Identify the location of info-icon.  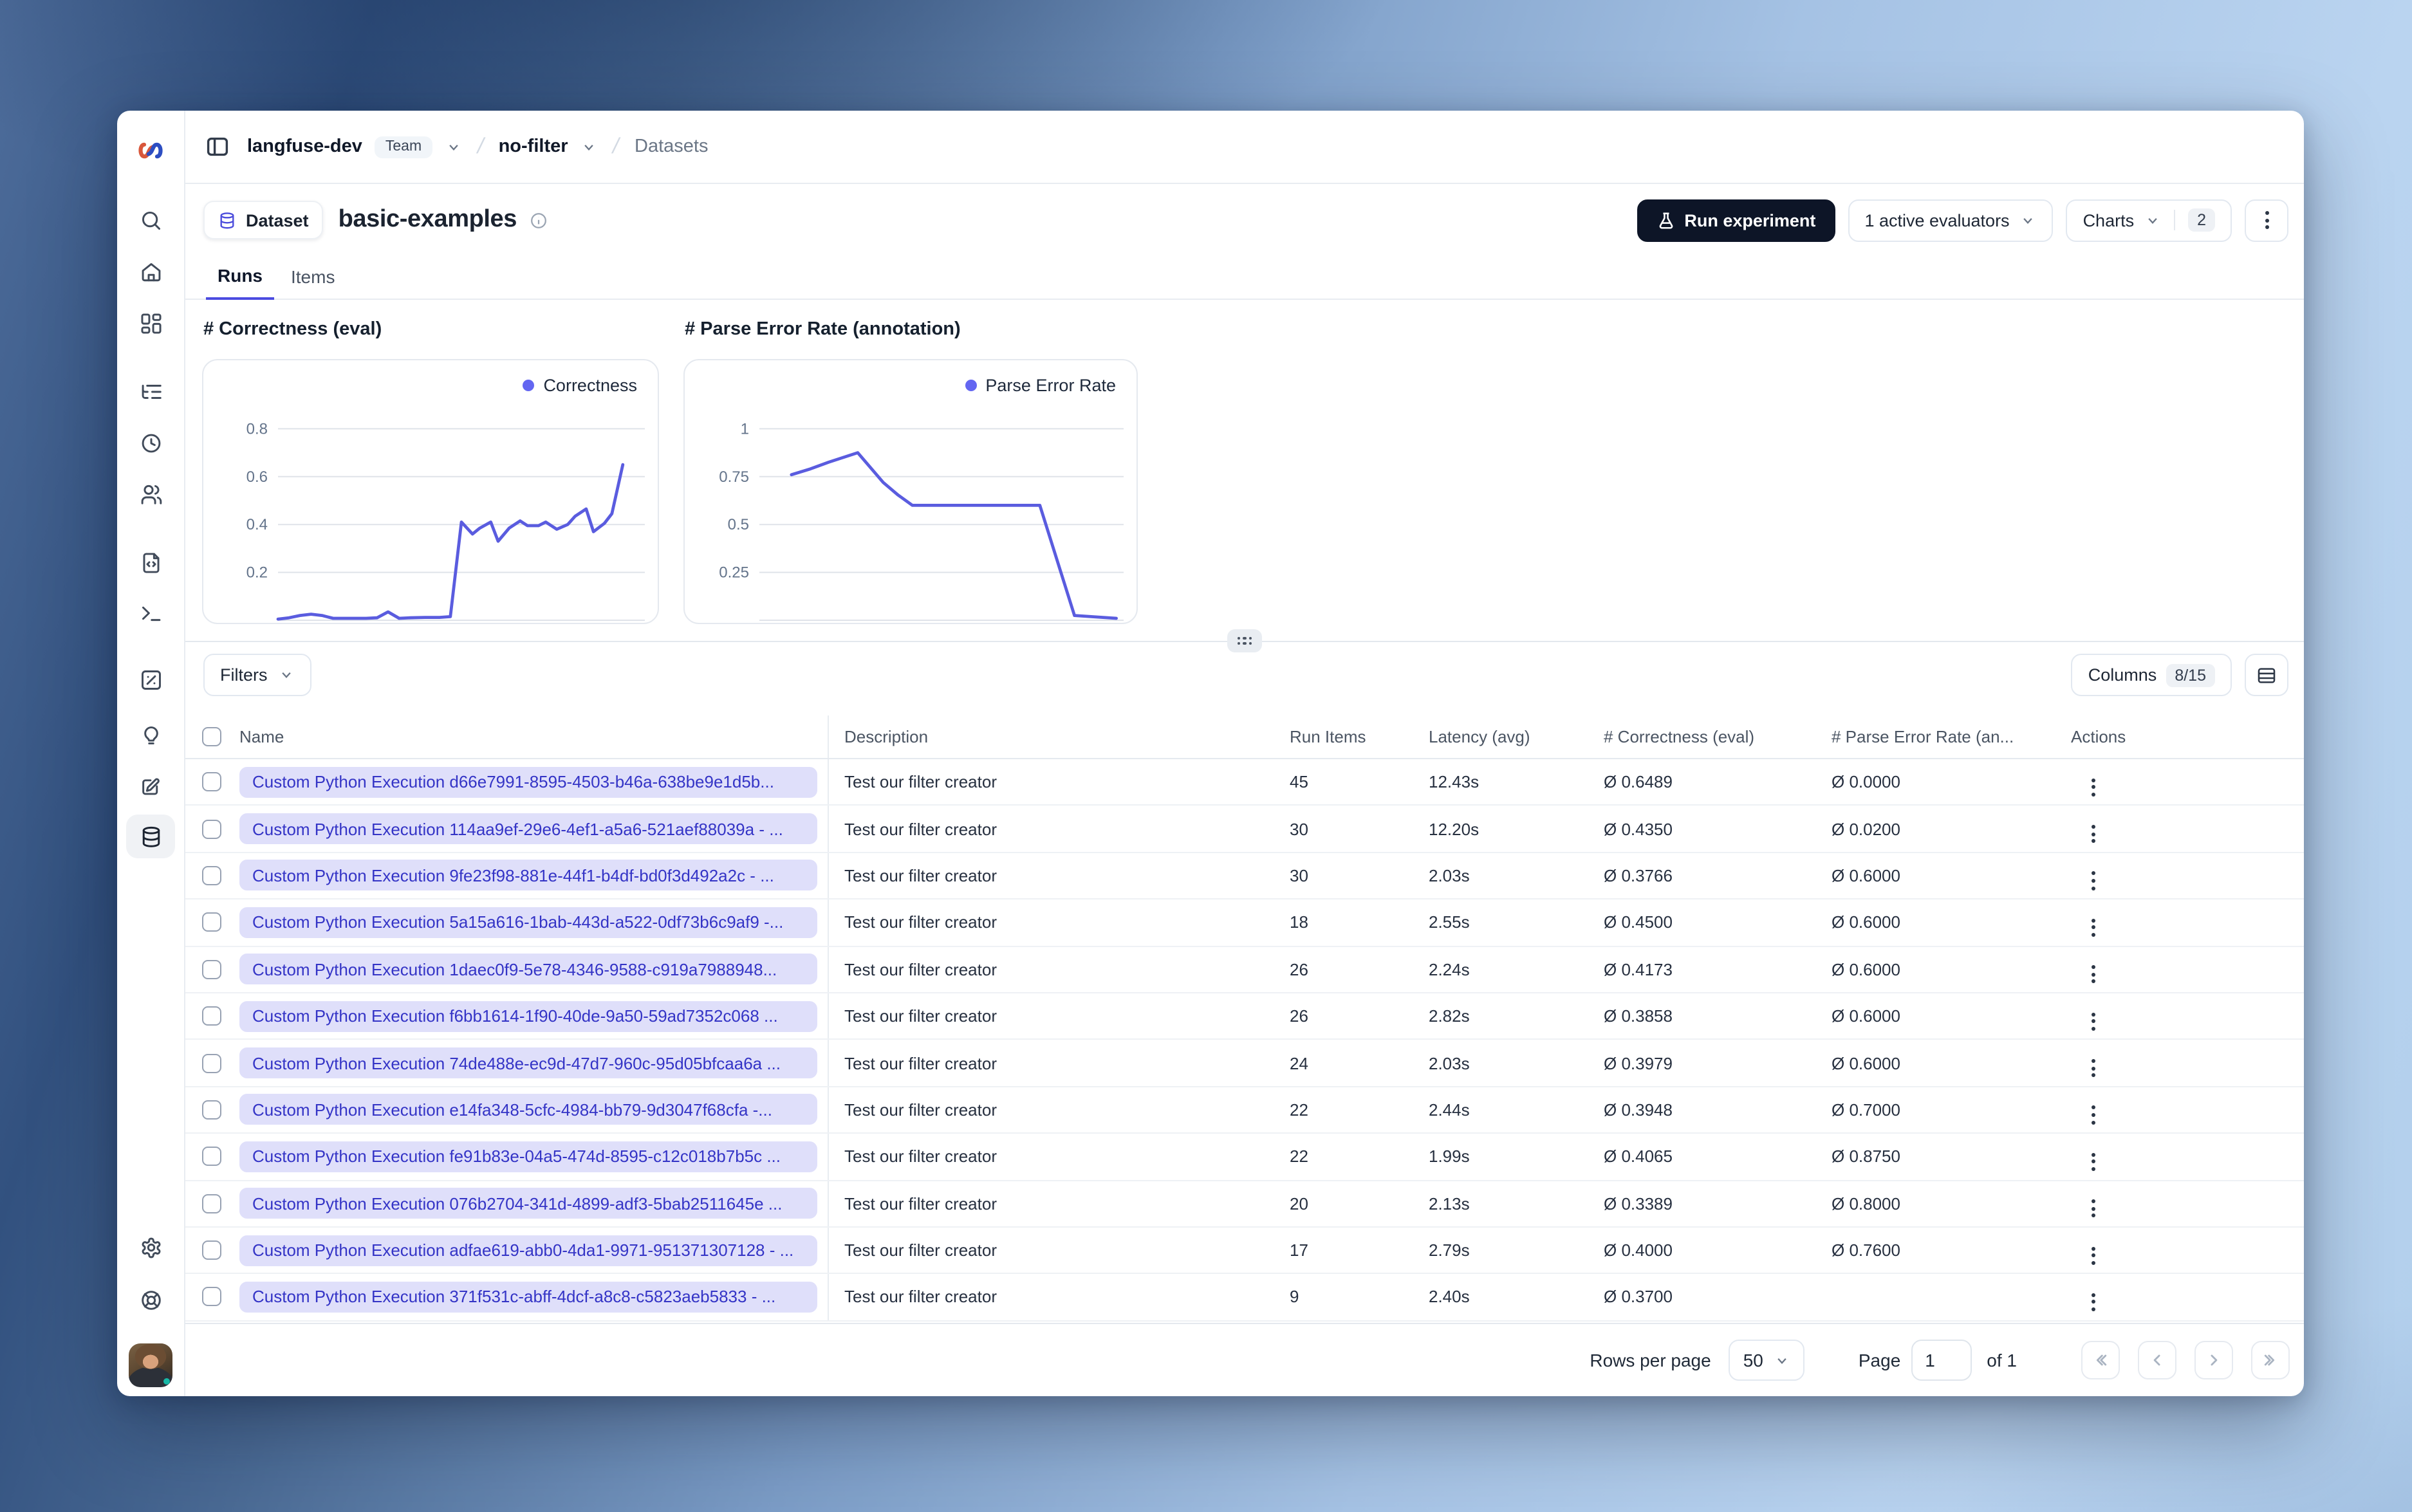
(538, 220).